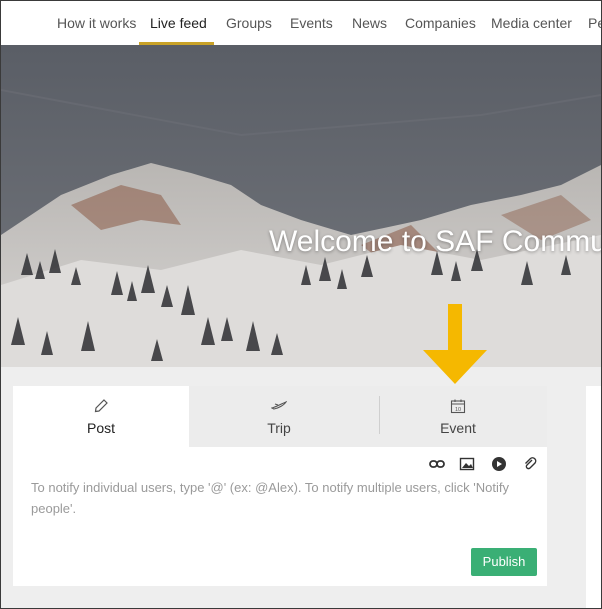  Describe the element at coordinates (178, 23) in the screenshot. I see `nav-item-live-feed: Live feed` at that location.